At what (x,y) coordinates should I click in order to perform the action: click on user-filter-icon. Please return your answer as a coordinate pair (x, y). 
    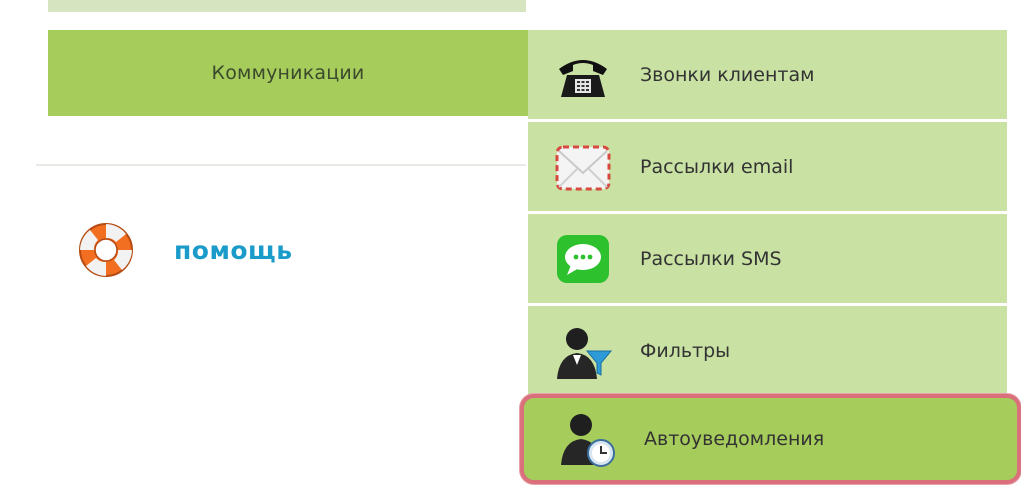
    Looking at the image, I should click on (585, 353).